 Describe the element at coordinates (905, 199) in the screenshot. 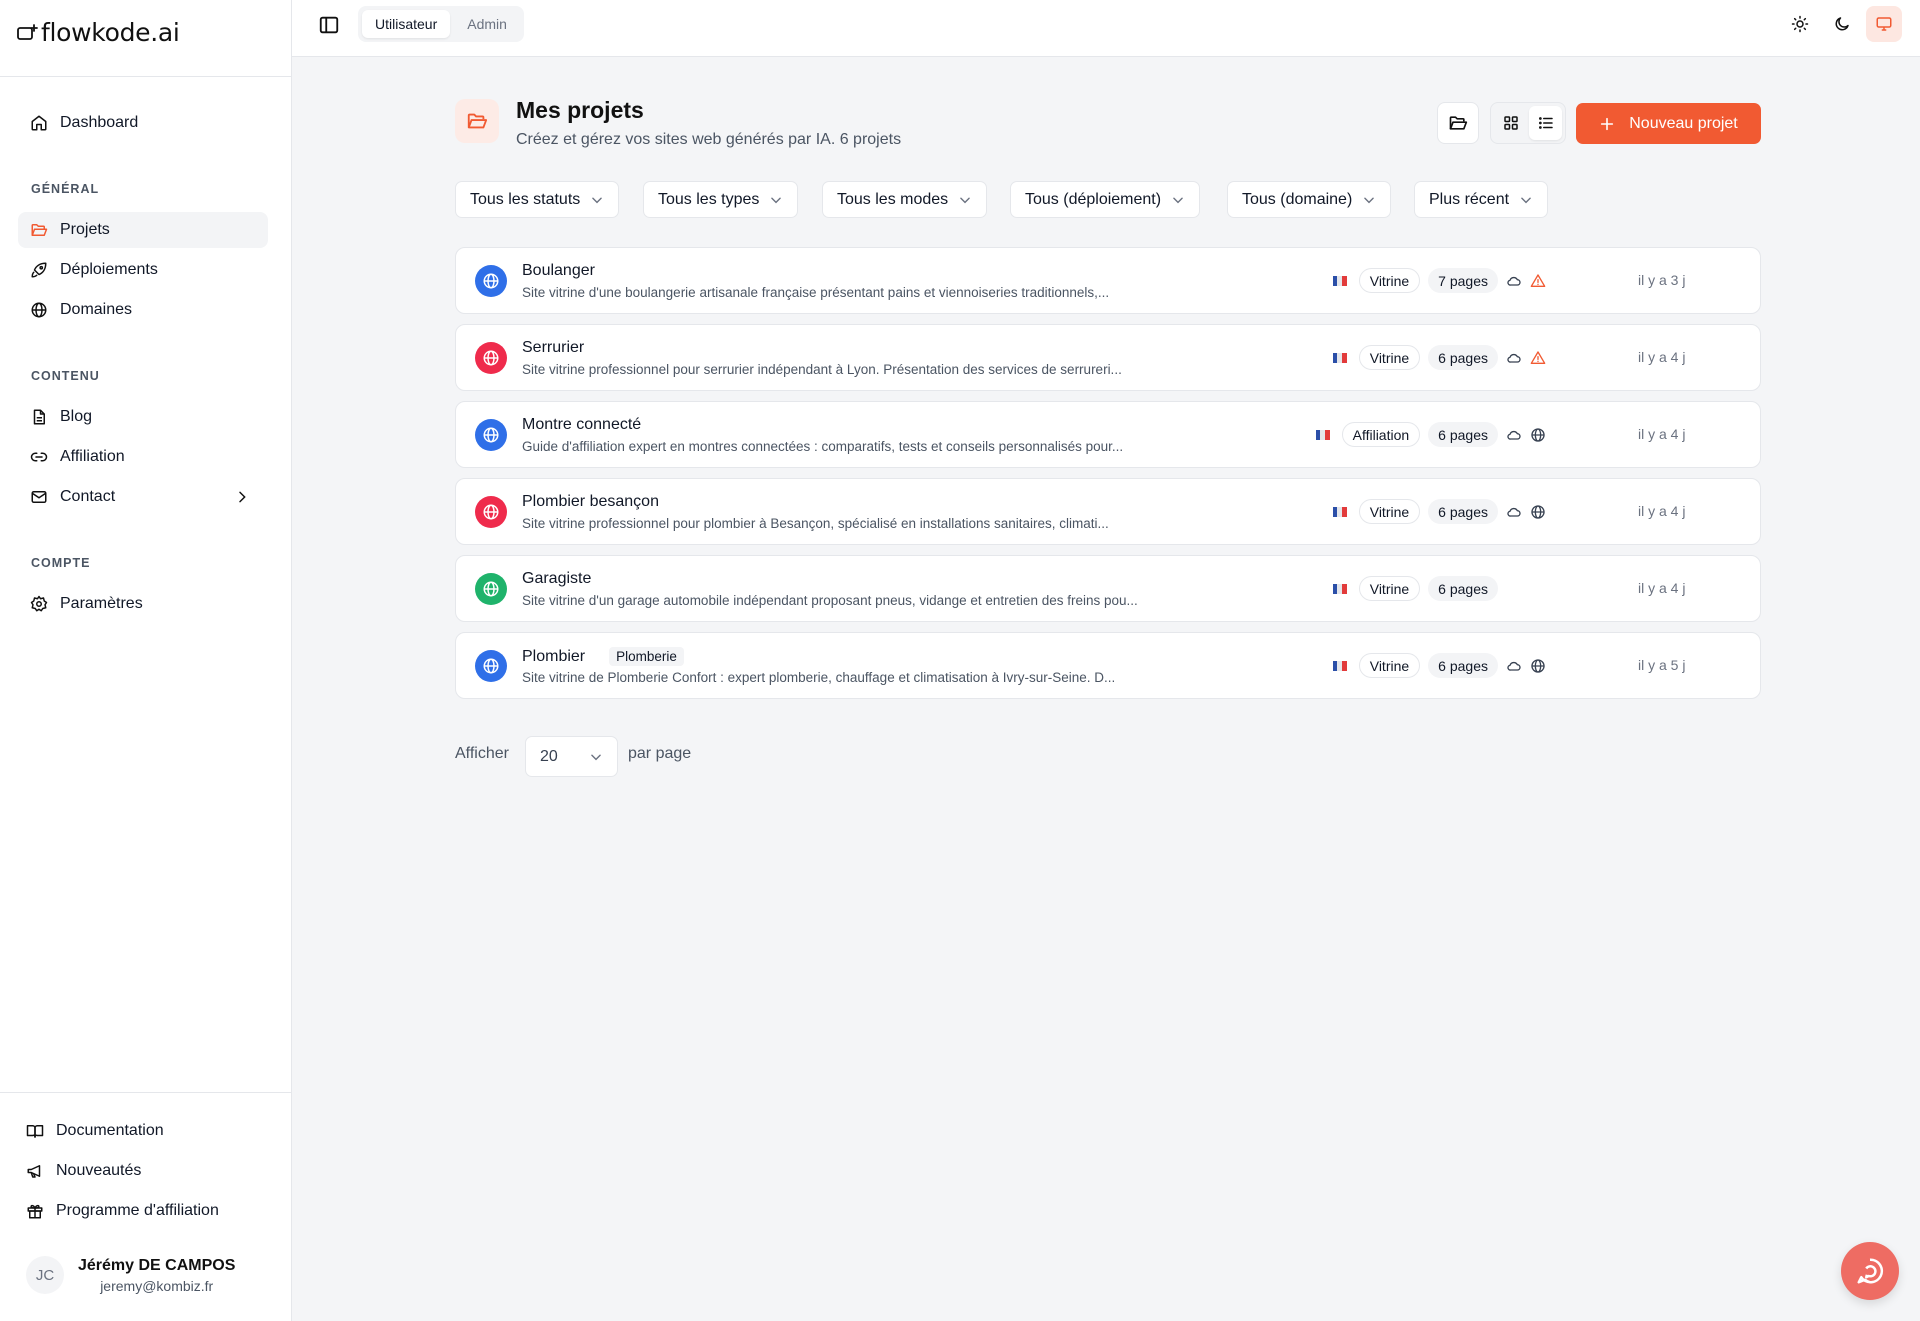

I see `mode-filter: Tous les modes` at that location.